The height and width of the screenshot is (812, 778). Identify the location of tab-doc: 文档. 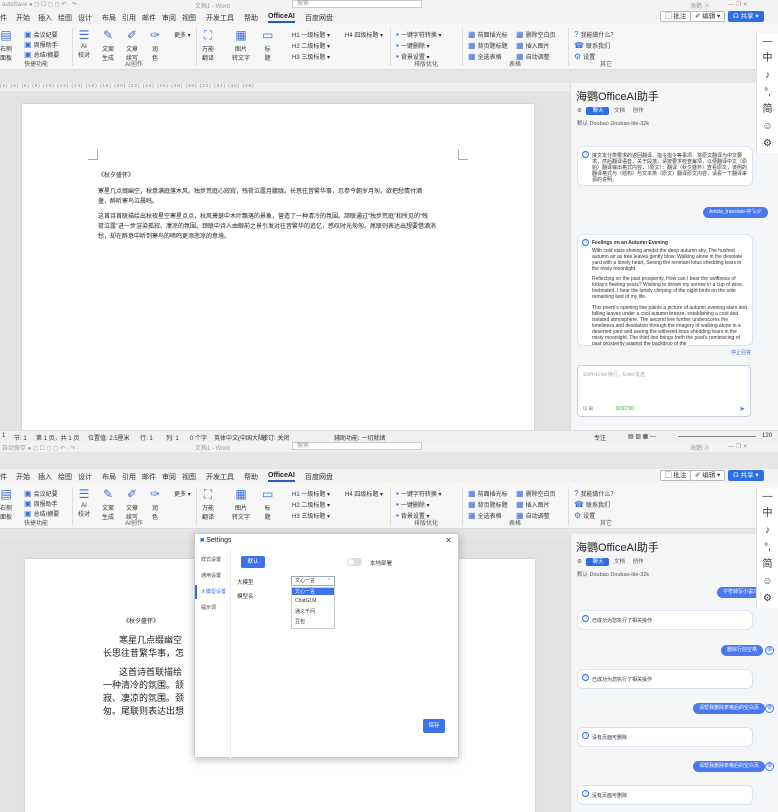
(619, 111).